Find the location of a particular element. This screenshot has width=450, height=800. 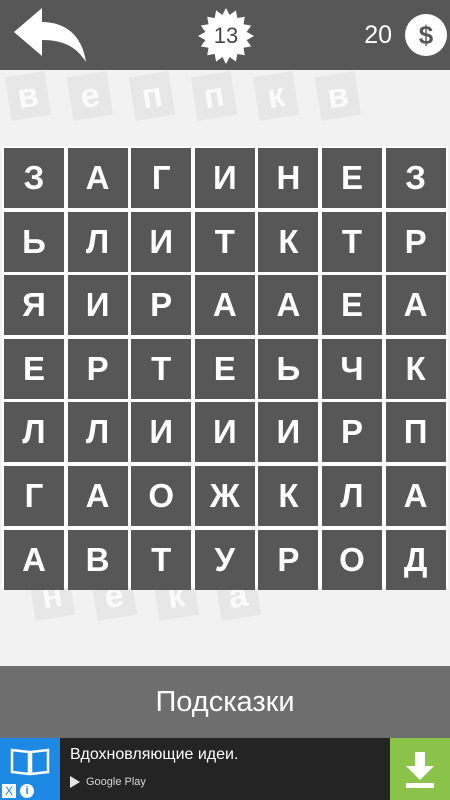

back-arrow-icon is located at coordinates (50, 35).